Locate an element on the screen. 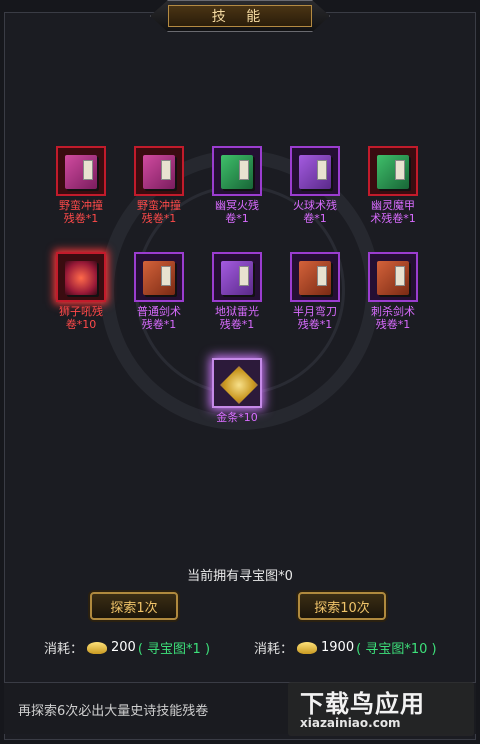 The image size is (480, 744). reward-label: 狮子吼残 卷*10 is located at coordinates (81, 318).